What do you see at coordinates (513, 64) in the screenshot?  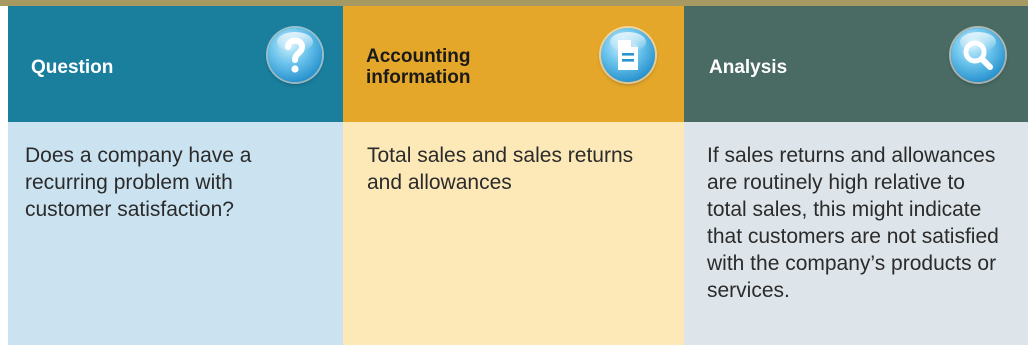 I see `accounting-information-header: Accounting information` at bounding box center [513, 64].